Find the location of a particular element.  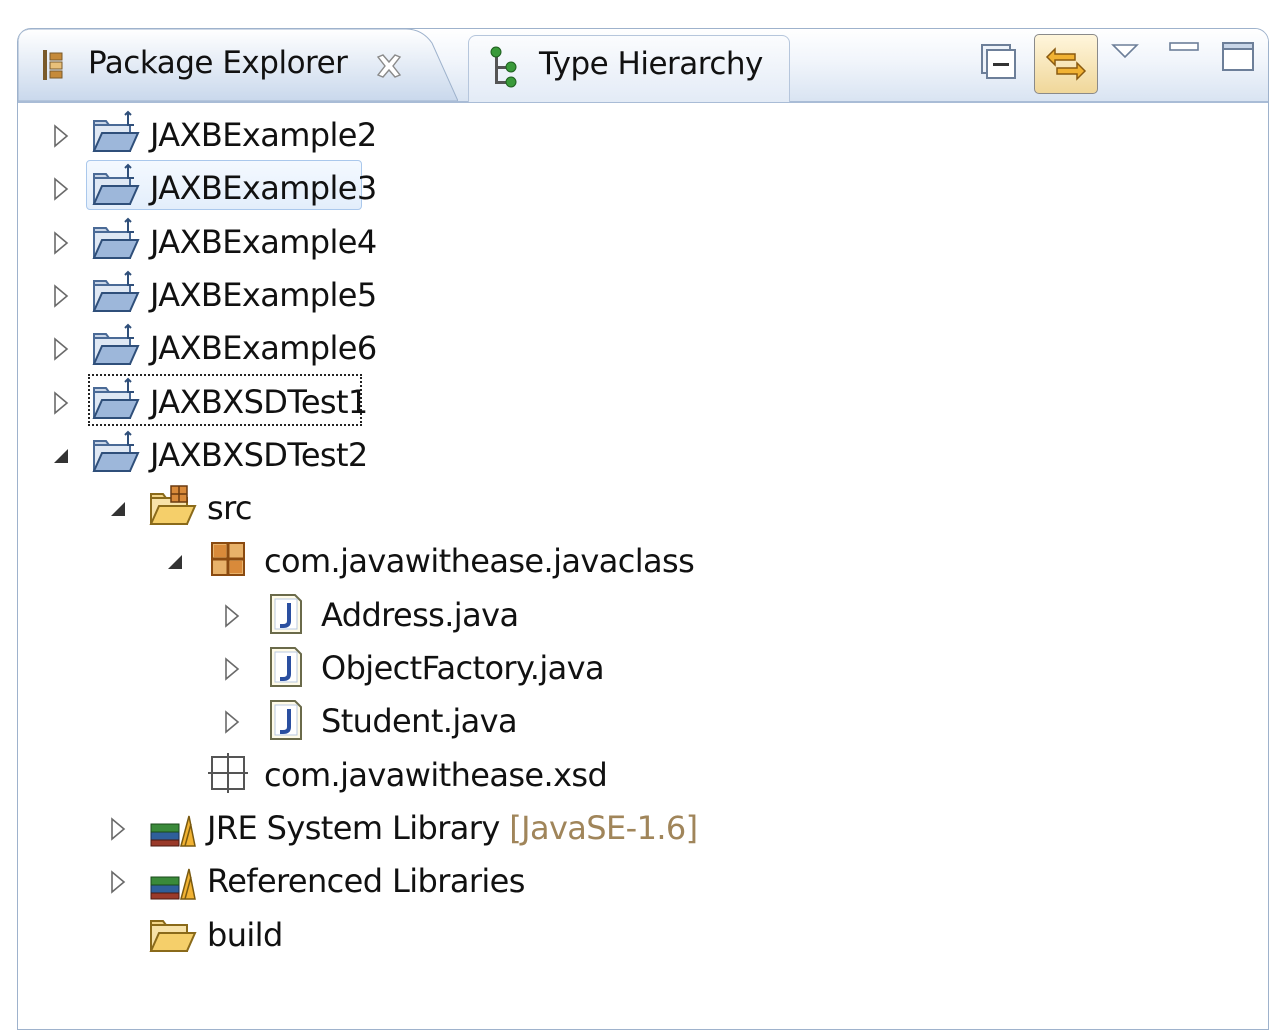

tree-item-label: JAXBExample5 is located at coordinates (263, 294).